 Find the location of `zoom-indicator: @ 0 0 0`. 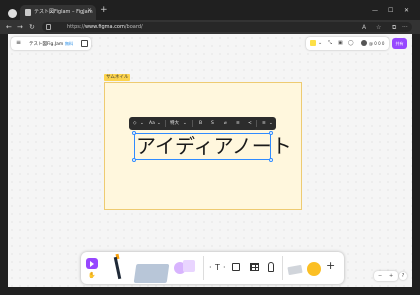

zoom-indicator: @ 0 0 0 is located at coordinates (376, 43).